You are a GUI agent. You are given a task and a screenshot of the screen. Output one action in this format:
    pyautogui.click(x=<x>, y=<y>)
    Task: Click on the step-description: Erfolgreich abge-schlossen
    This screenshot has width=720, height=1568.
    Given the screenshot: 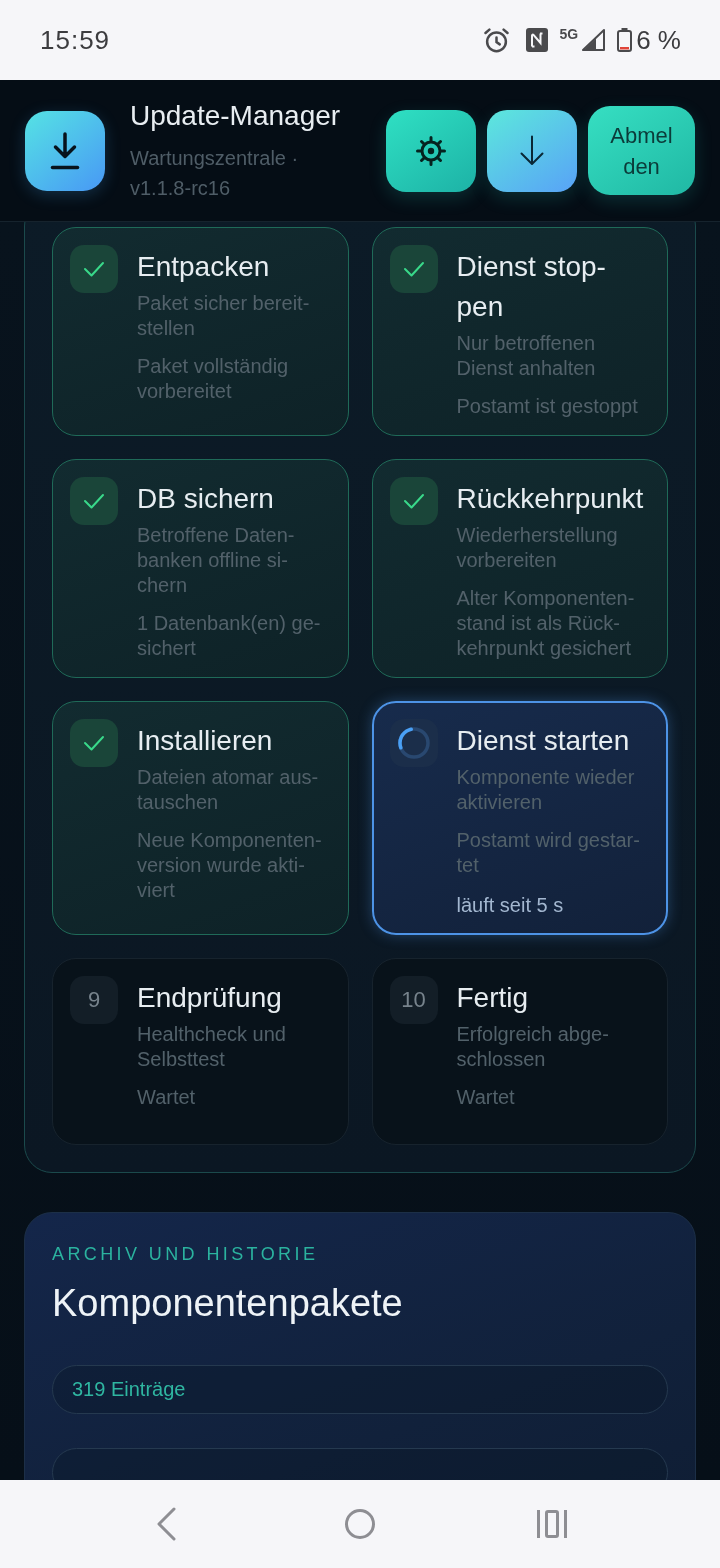 What is the action you would take?
    pyautogui.click(x=533, y=1047)
    